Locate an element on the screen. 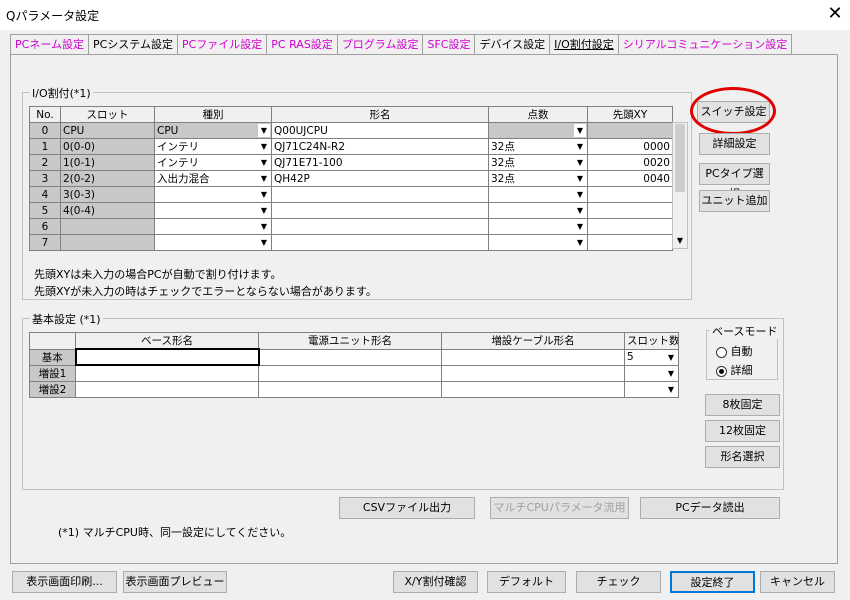 Image resolution: width=850 pixels, height=600 pixels. io-start-xy-input: 0000 is located at coordinates (630, 146).